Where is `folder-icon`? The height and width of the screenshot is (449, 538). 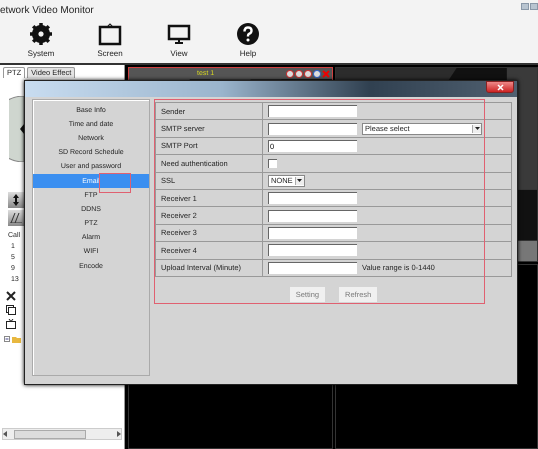
folder-icon is located at coordinates (13, 339).